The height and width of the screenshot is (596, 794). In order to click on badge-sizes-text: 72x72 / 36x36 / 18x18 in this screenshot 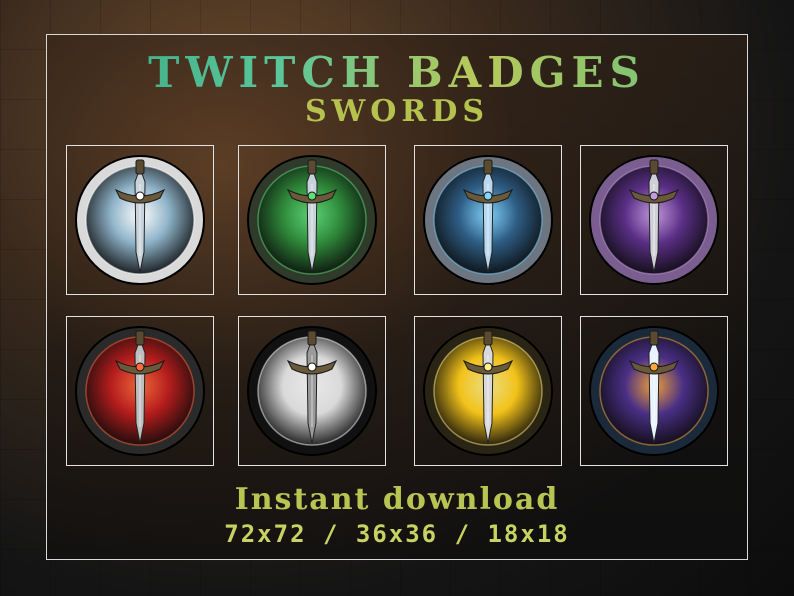, I will do `click(397, 534)`.